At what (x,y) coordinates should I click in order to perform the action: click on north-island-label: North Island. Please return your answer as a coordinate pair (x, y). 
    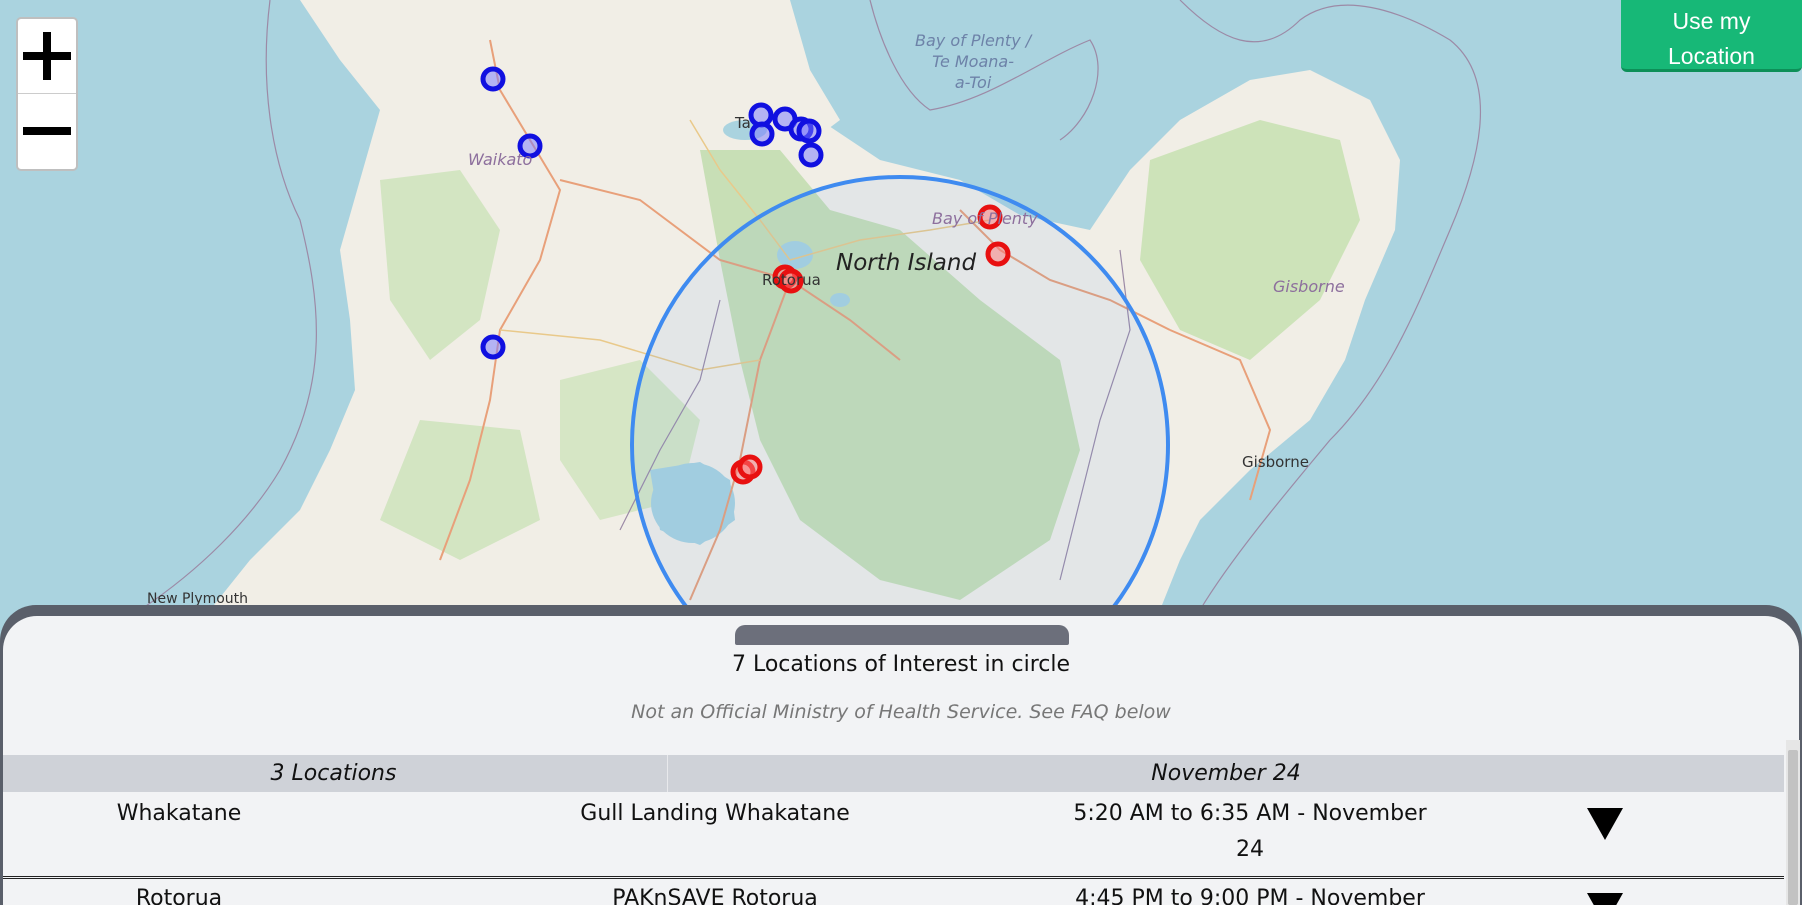
    Looking at the image, I should click on (906, 263).